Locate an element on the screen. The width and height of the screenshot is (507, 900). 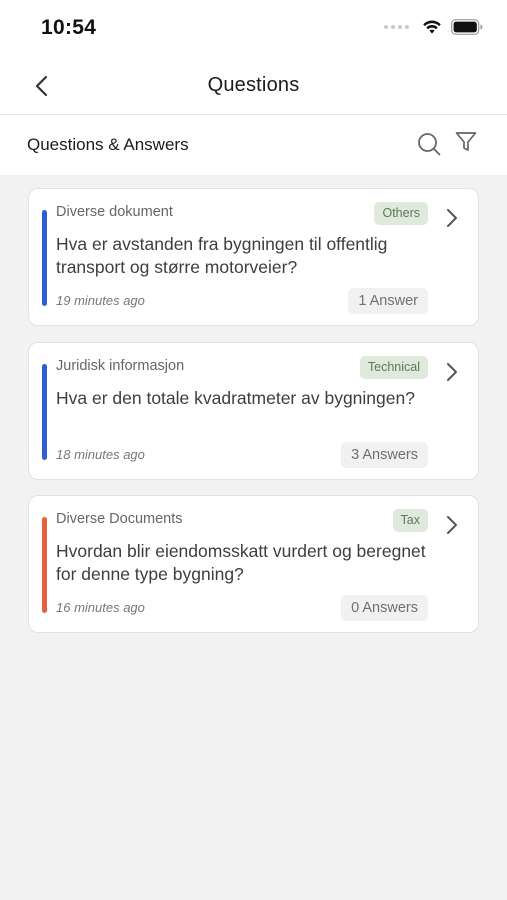
status-icons is located at coordinates (433, 26).